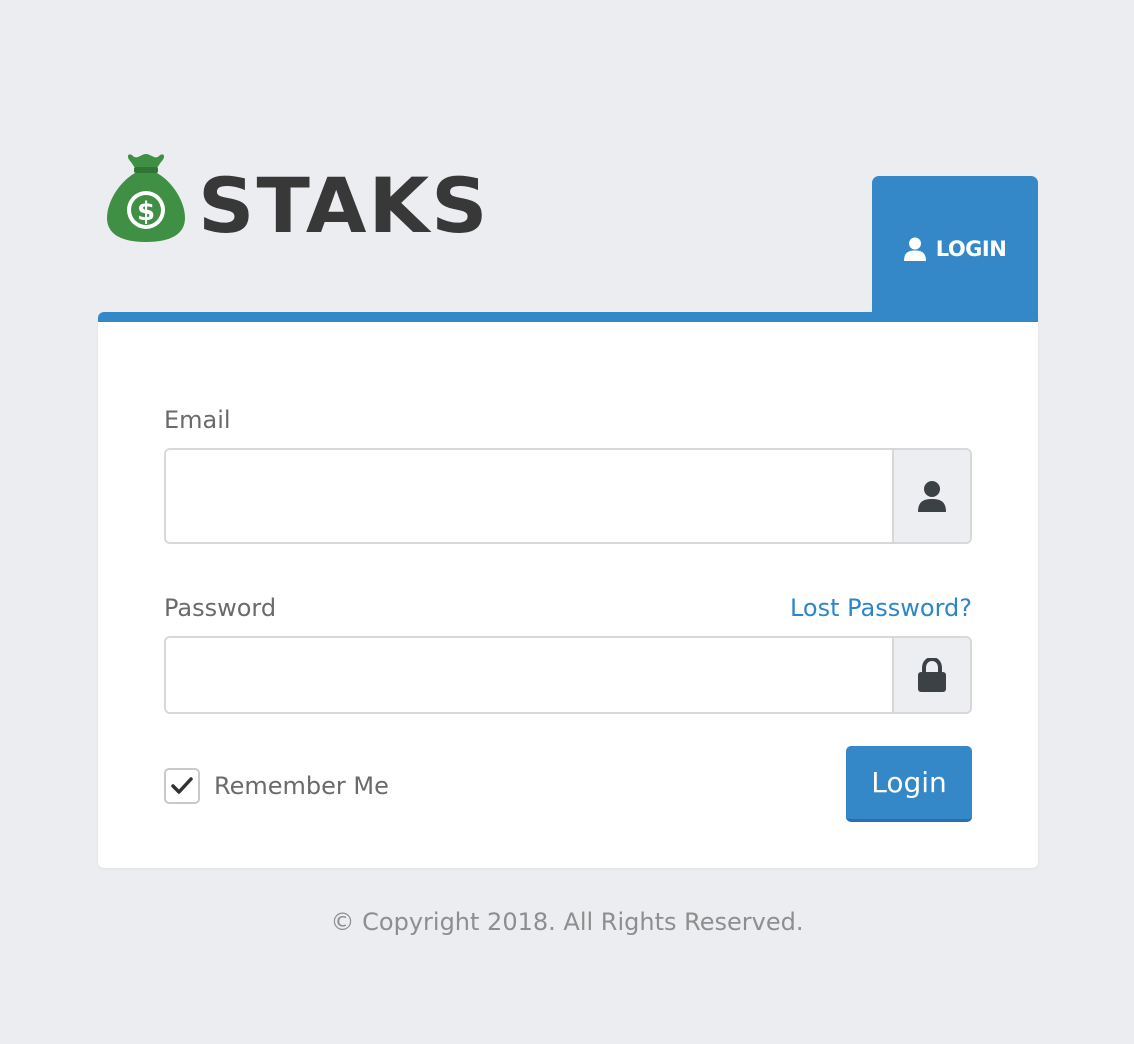 Image resolution: width=1134 pixels, height=1044 pixels. I want to click on brand-logo: $ STAKS, so click(296, 200).